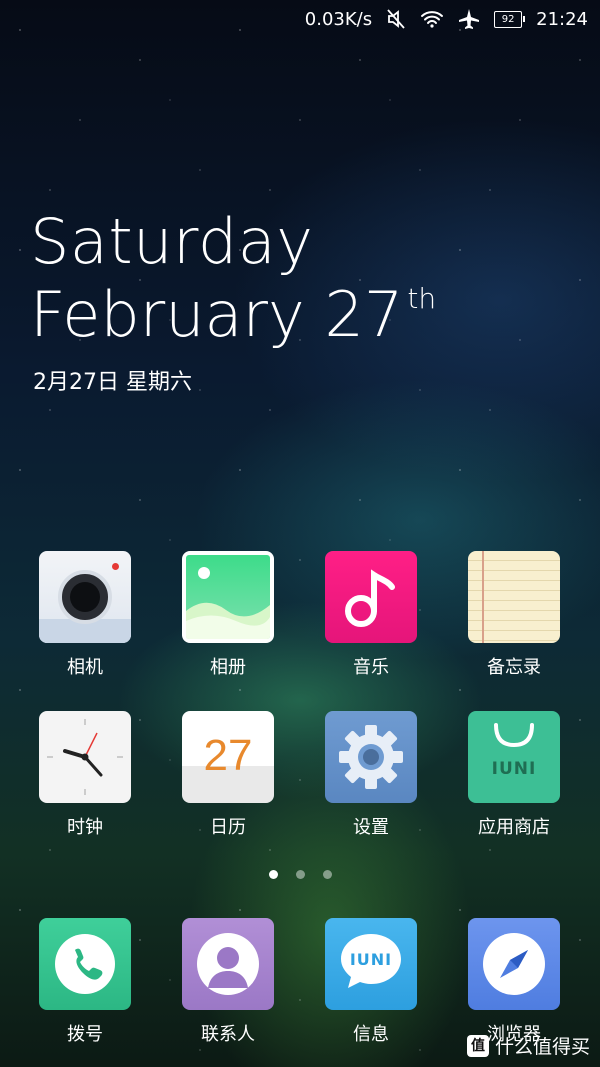 Image resolution: width=600 pixels, height=1067 pixels. I want to click on app-notes: 备忘录, so click(514, 615).